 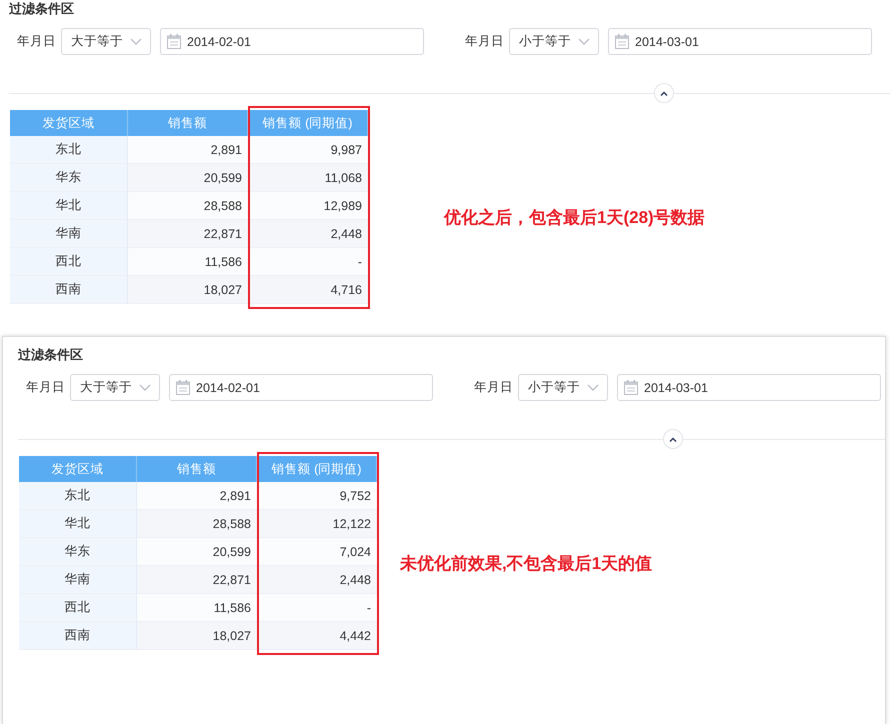 What do you see at coordinates (308, 178) in the screenshot?
I see `table-cell: 11,068` at bounding box center [308, 178].